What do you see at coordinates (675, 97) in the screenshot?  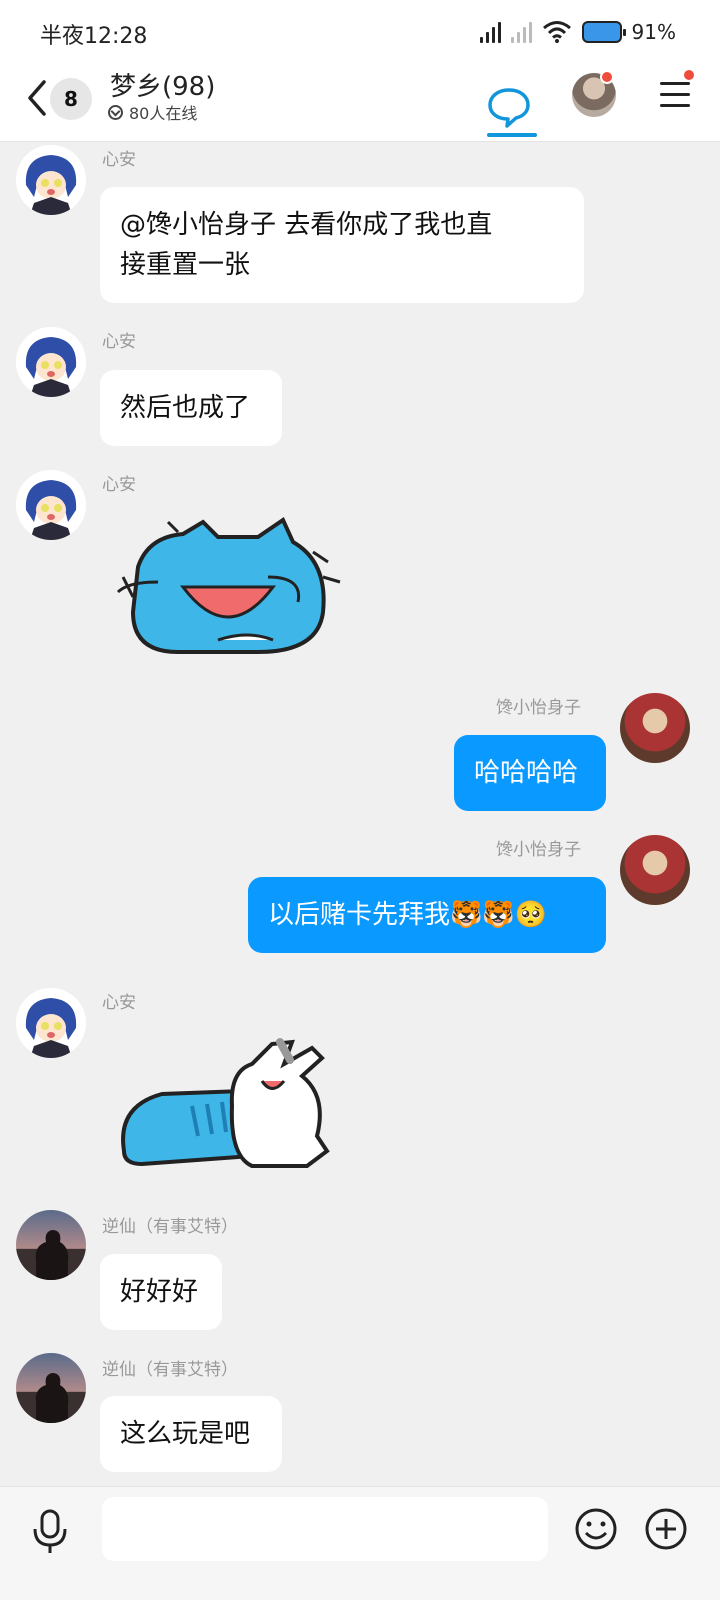 I see `menu-icon` at bounding box center [675, 97].